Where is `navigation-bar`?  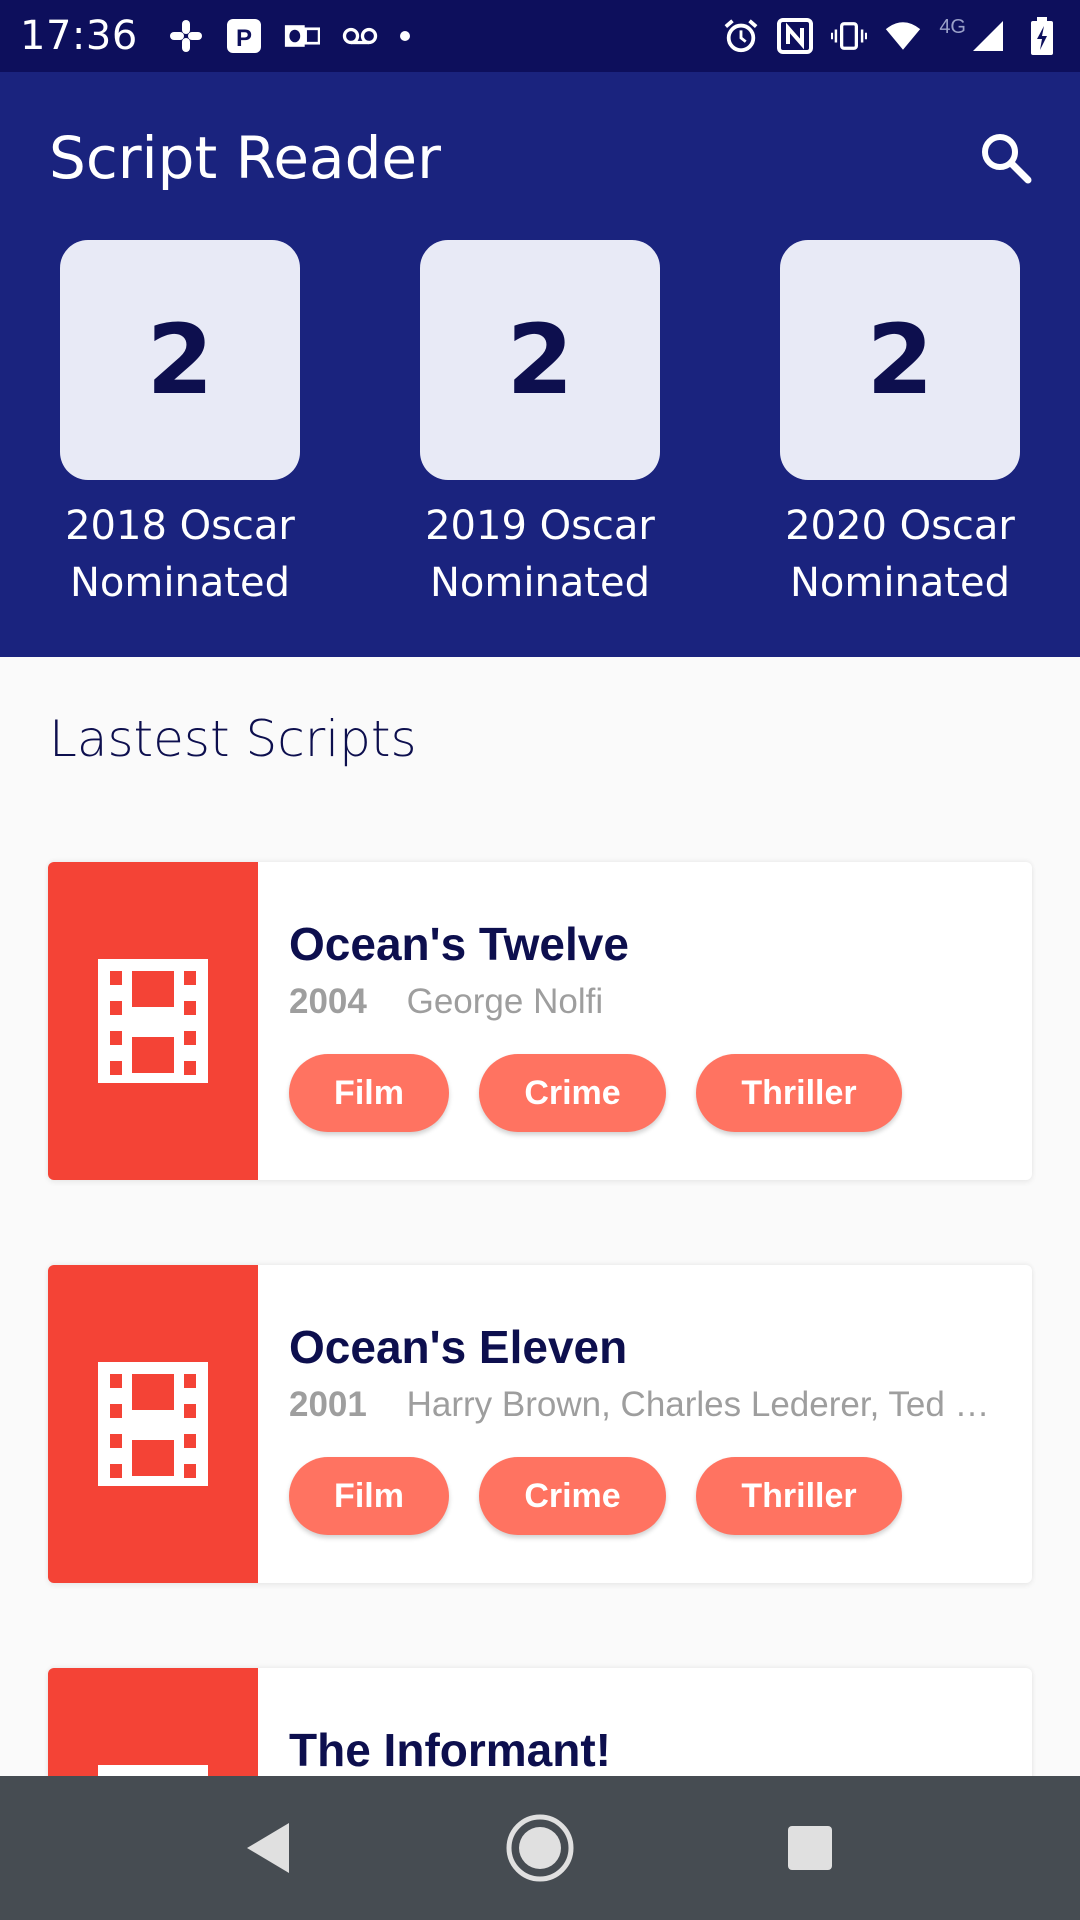
navigation-bar is located at coordinates (540, 1848).